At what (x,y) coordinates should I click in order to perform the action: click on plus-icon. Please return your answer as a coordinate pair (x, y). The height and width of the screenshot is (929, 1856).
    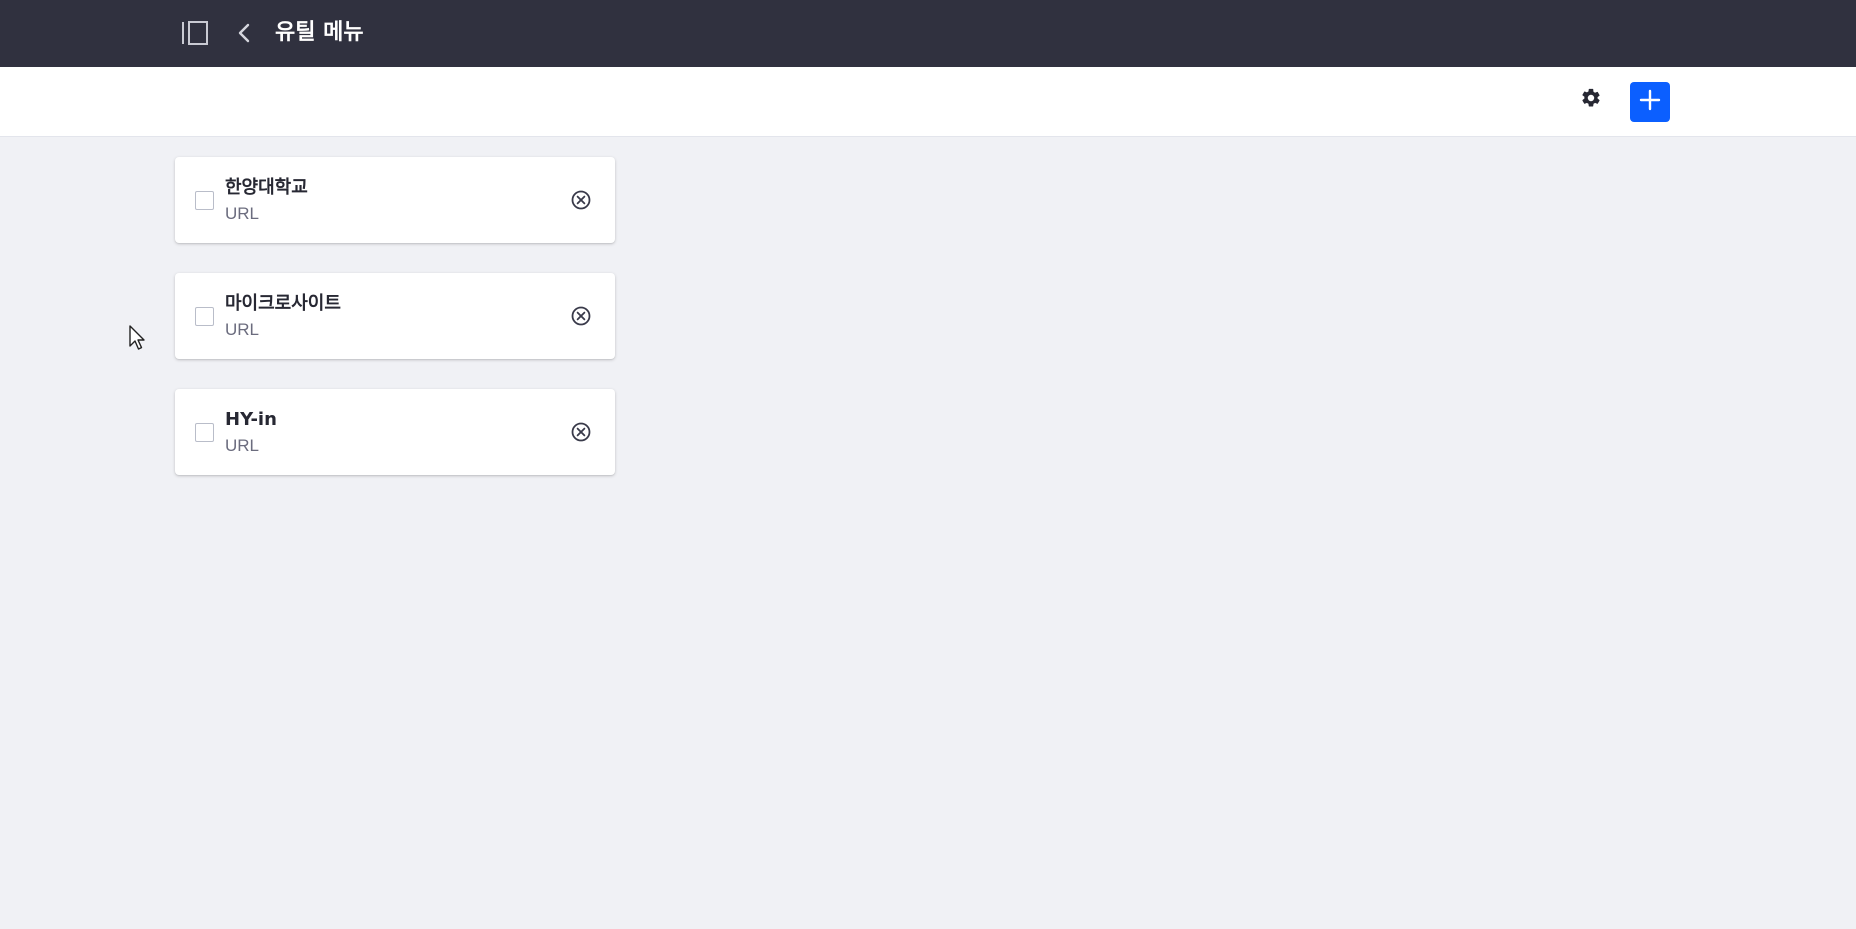
    Looking at the image, I should click on (1650, 102).